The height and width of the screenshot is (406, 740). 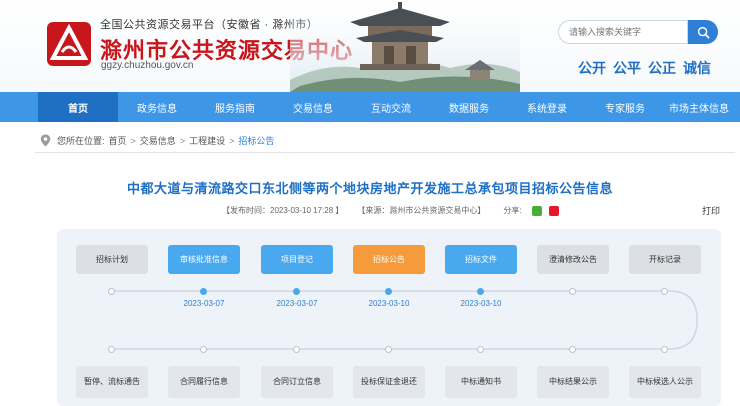 What do you see at coordinates (297, 382) in the screenshot?
I see `step-contract-signing: 合同订立信息` at bounding box center [297, 382].